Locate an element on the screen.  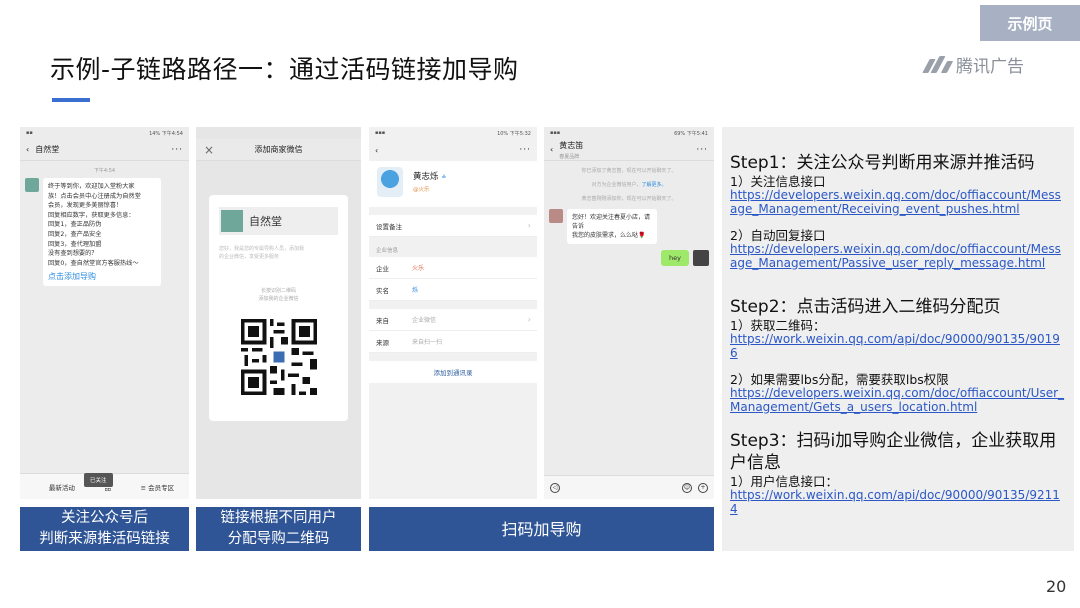
brand-mark-icon is located at coordinates (938, 64).